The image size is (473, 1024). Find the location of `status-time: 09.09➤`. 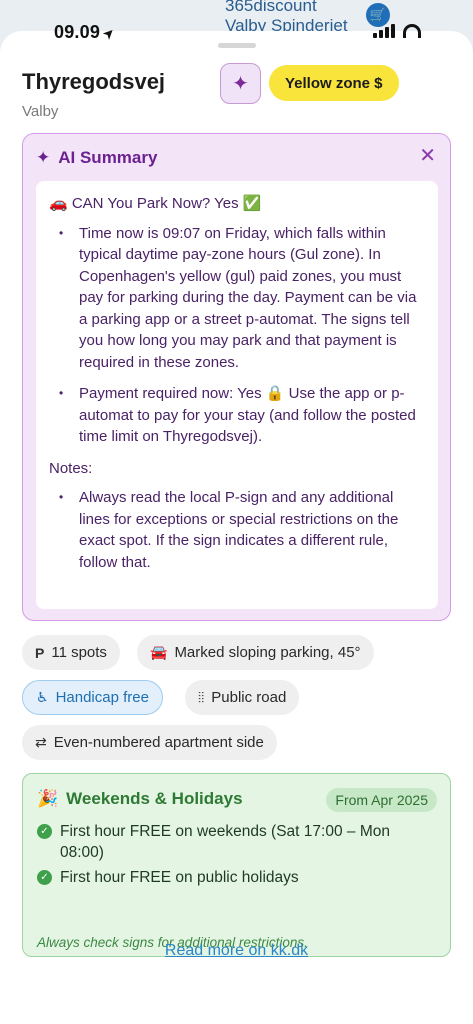

status-time: 09.09➤ is located at coordinates (86, 32).